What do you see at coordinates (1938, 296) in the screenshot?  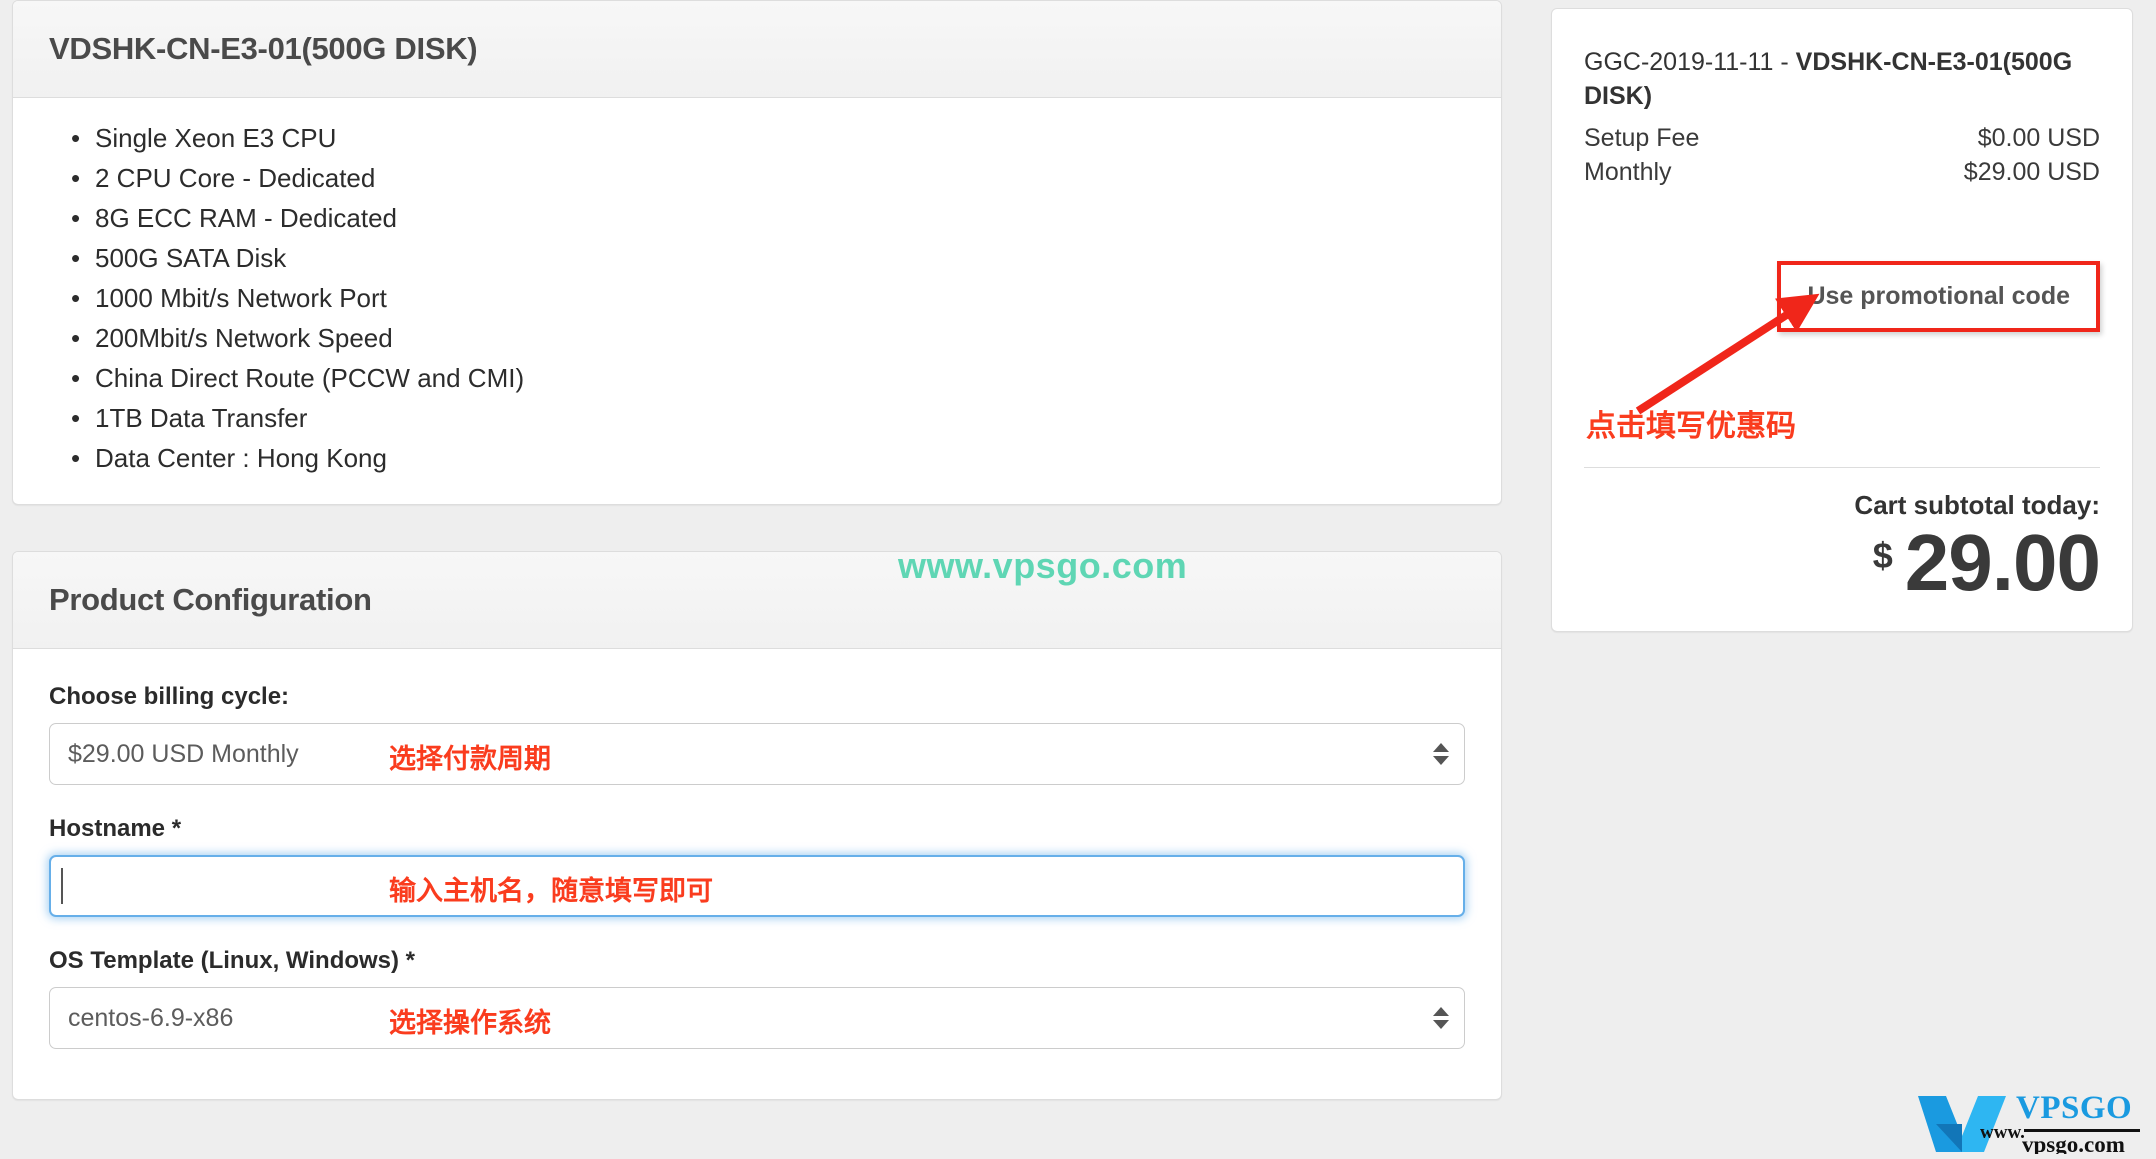 I see `promo-button-label: Use promotional code` at bounding box center [1938, 296].